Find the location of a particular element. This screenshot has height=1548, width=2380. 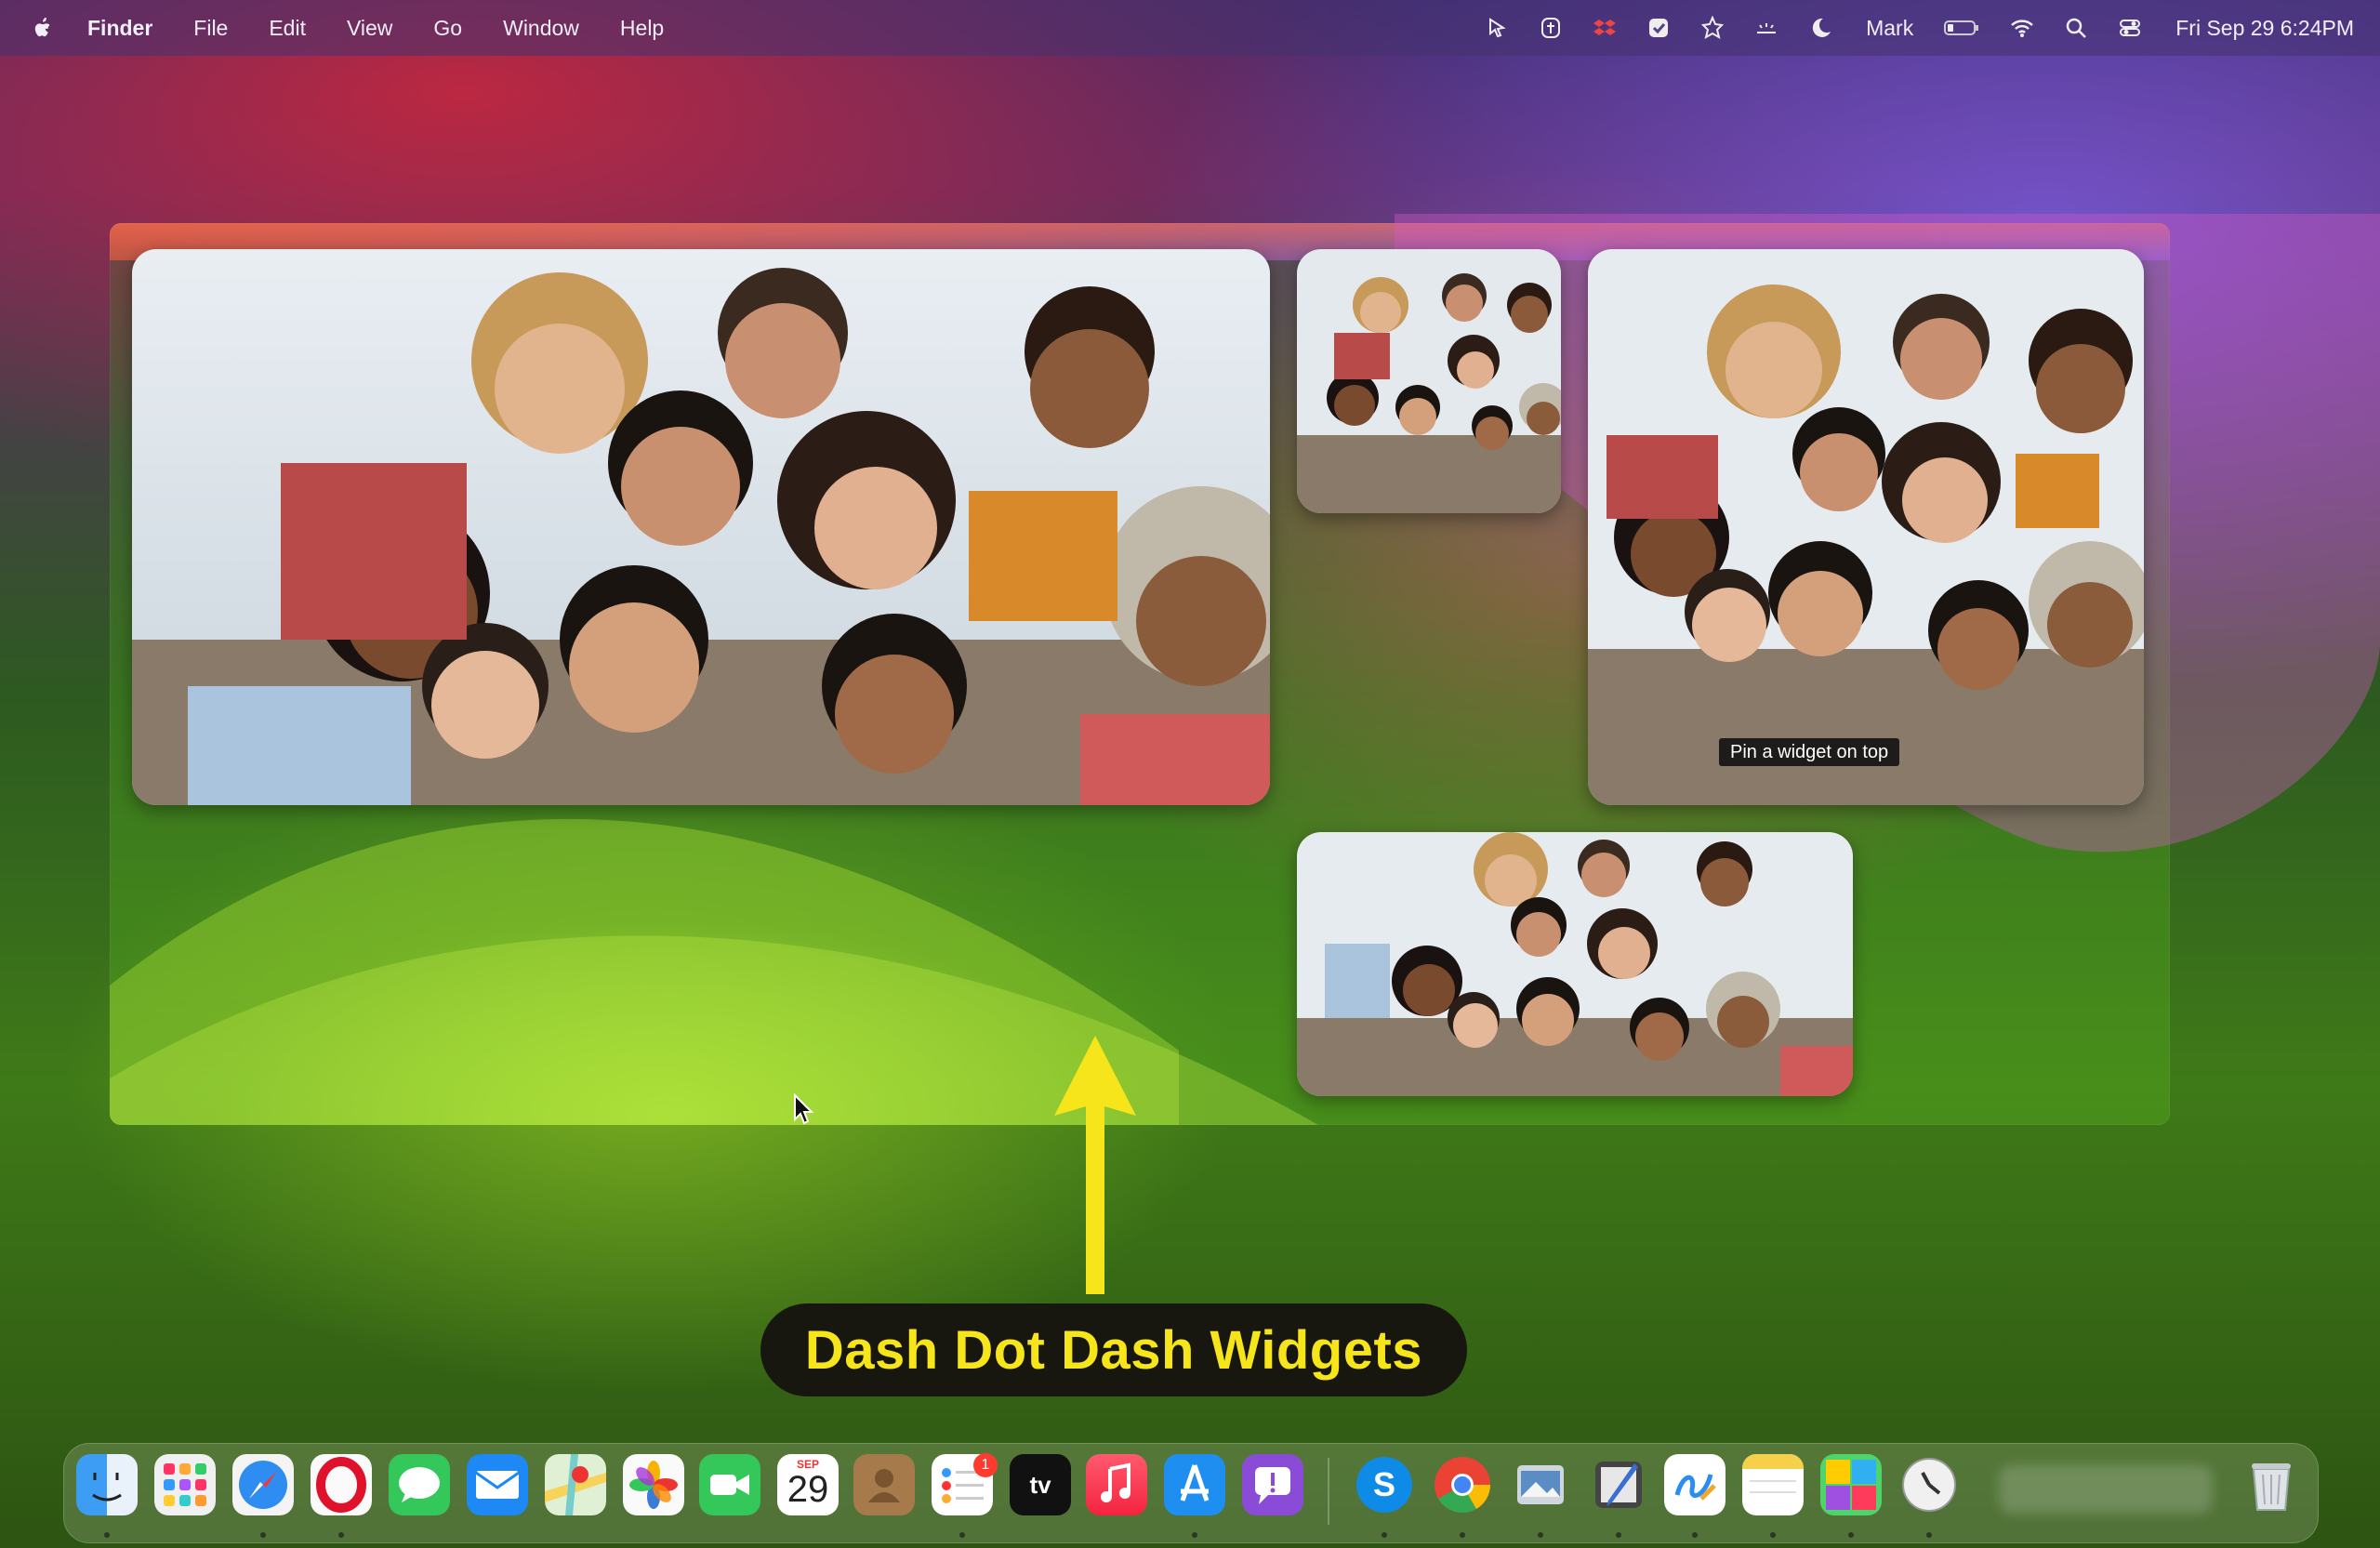

menu-go: Go is located at coordinates (447, 28).